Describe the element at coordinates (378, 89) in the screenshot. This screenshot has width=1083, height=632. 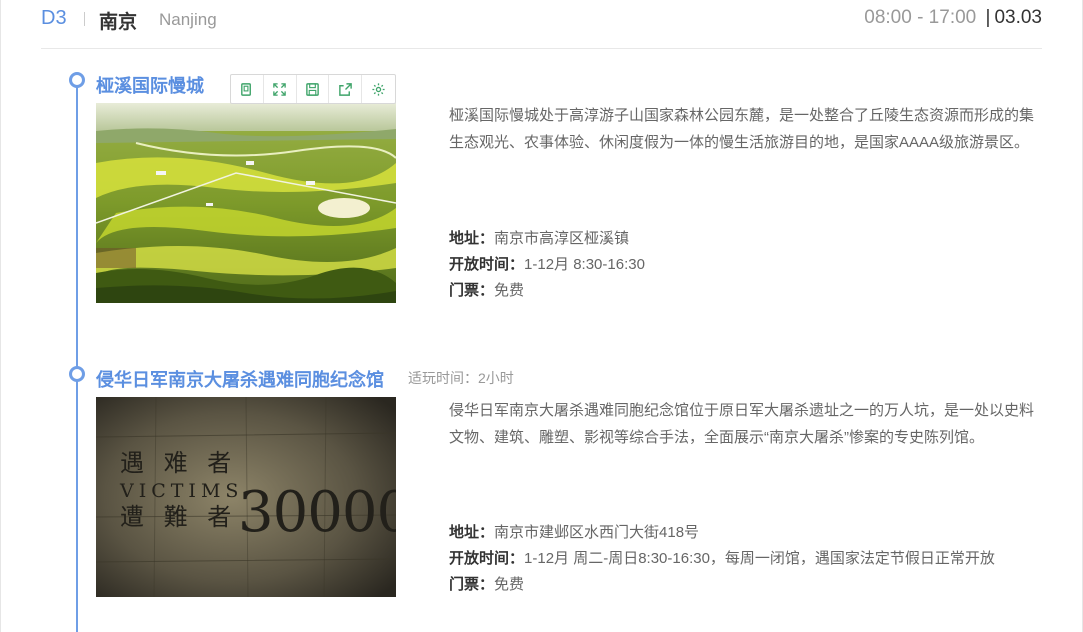
I see `settings-icon` at that location.